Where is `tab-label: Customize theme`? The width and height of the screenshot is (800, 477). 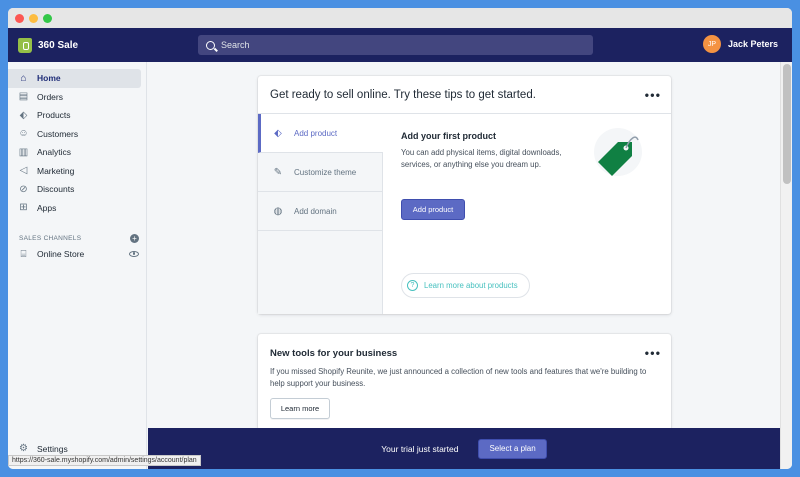 tab-label: Customize theme is located at coordinates (325, 172).